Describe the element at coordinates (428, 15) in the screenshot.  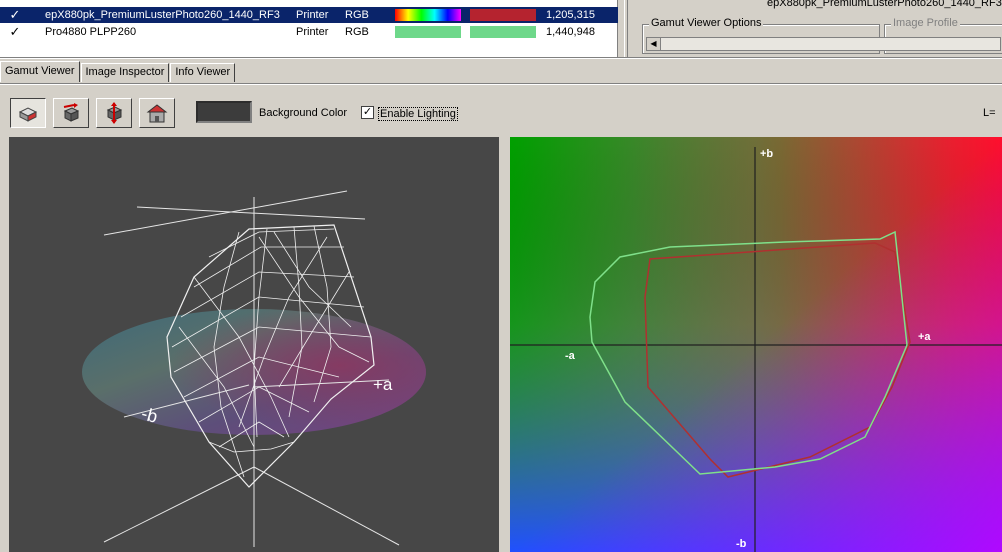
I see `spectrum-swatch` at that location.